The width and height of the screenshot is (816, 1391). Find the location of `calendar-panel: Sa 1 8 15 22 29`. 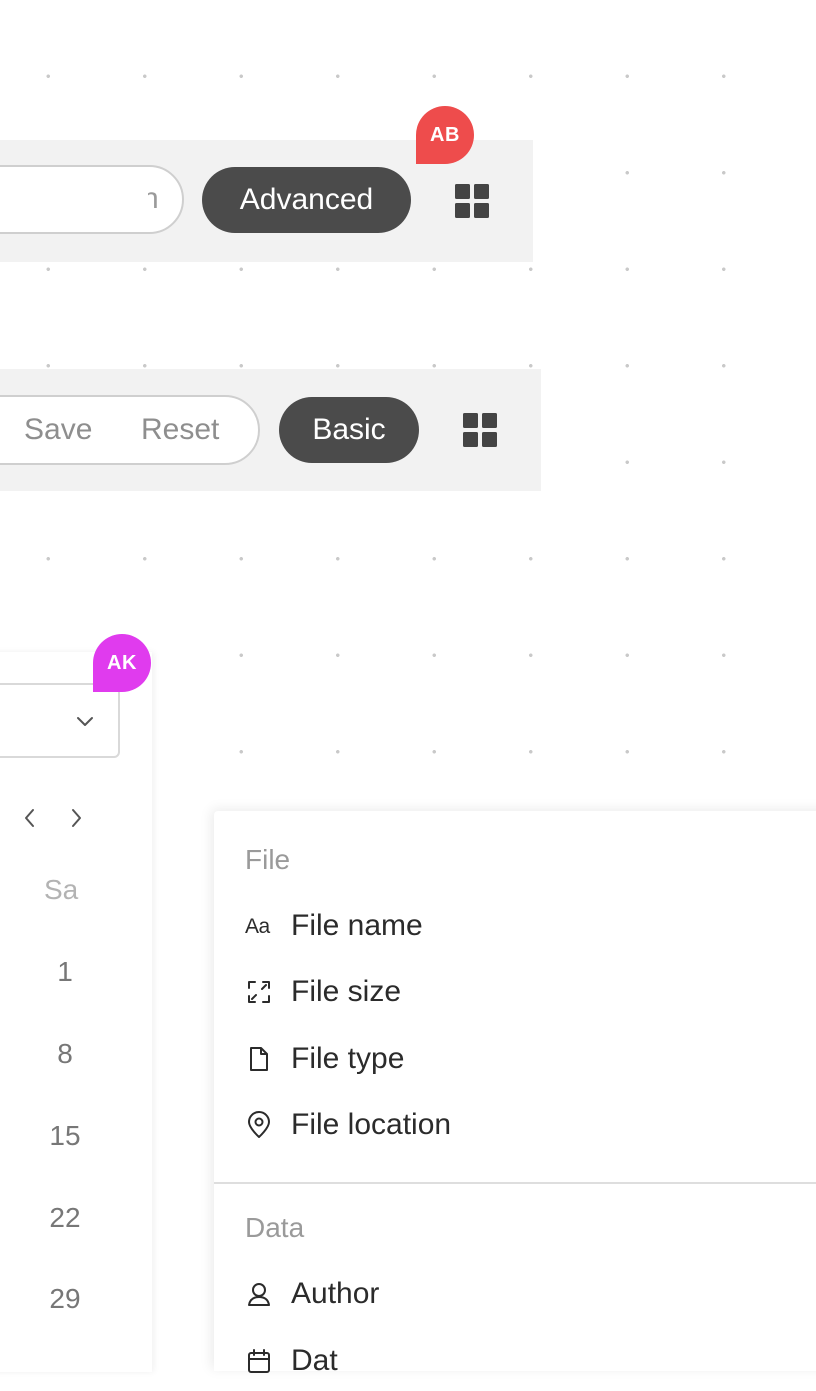

calendar-panel: Sa 1 8 15 22 29 is located at coordinates (76, 1012).